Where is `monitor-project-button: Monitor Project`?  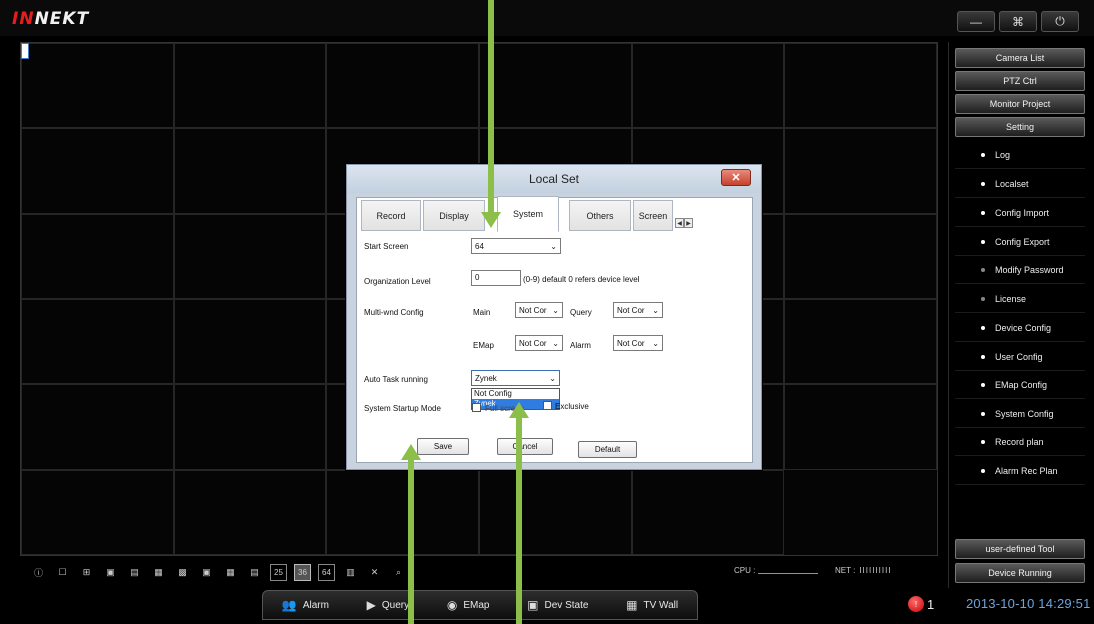 monitor-project-button: Monitor Project is located at coordinates (1020, 104).